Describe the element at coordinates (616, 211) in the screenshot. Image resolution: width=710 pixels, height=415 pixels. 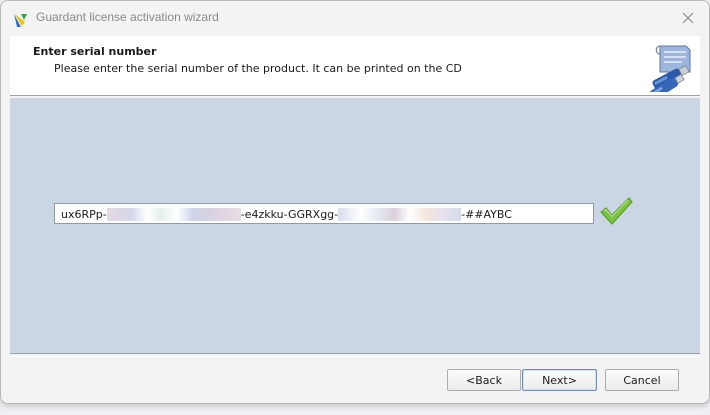
I see `checkmark-icon` at that location.